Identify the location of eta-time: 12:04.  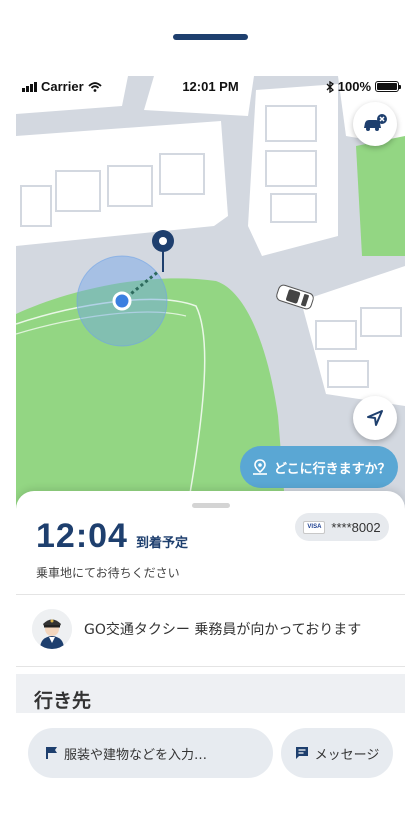
(82, 536).